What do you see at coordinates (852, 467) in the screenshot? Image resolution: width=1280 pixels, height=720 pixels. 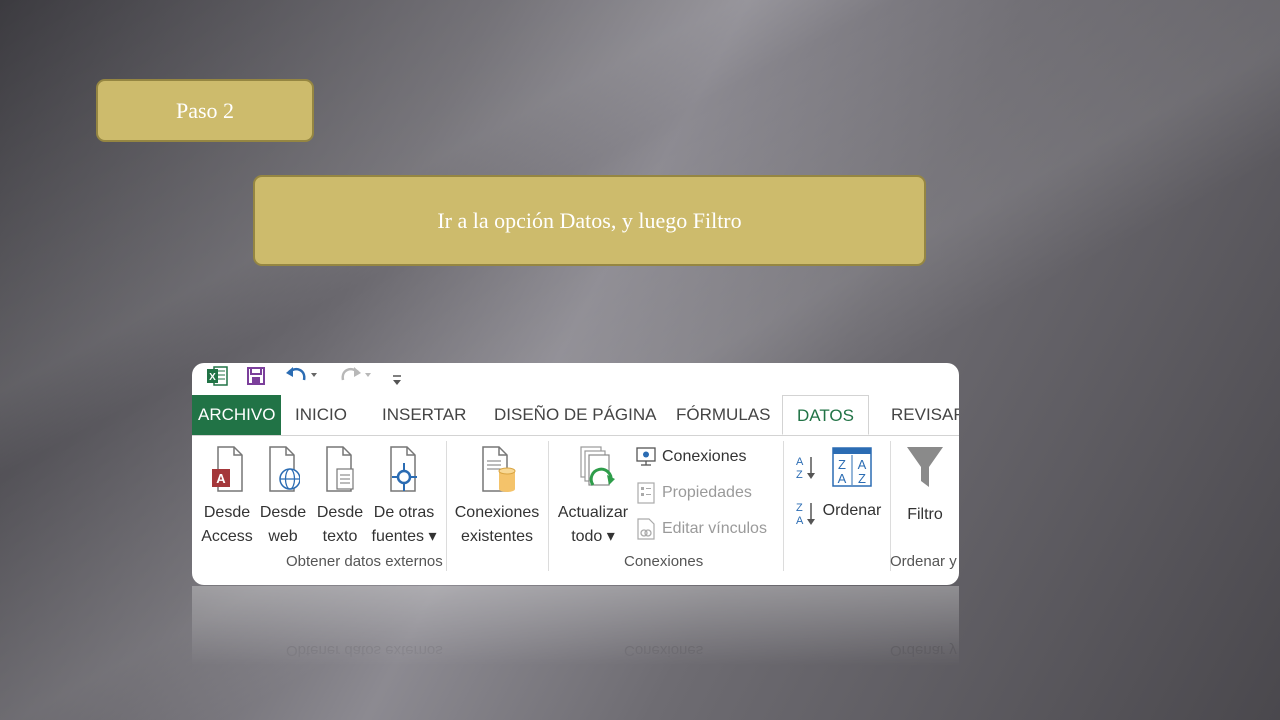 I see `sort-dialog-icon: Z A A Z` at bounding box center [852, 467].